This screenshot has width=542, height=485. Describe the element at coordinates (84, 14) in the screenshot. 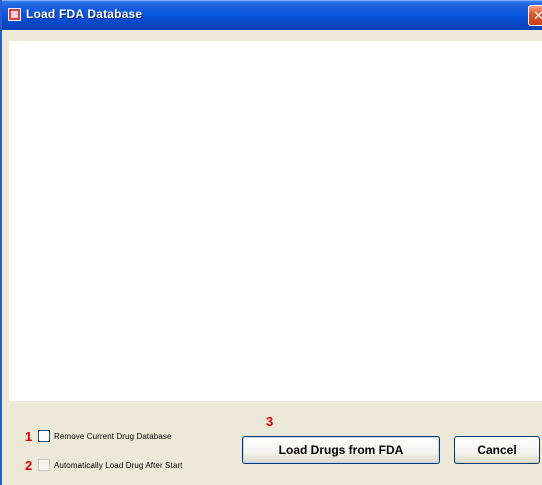

I see `window-title: Load FDA Database` at that location.